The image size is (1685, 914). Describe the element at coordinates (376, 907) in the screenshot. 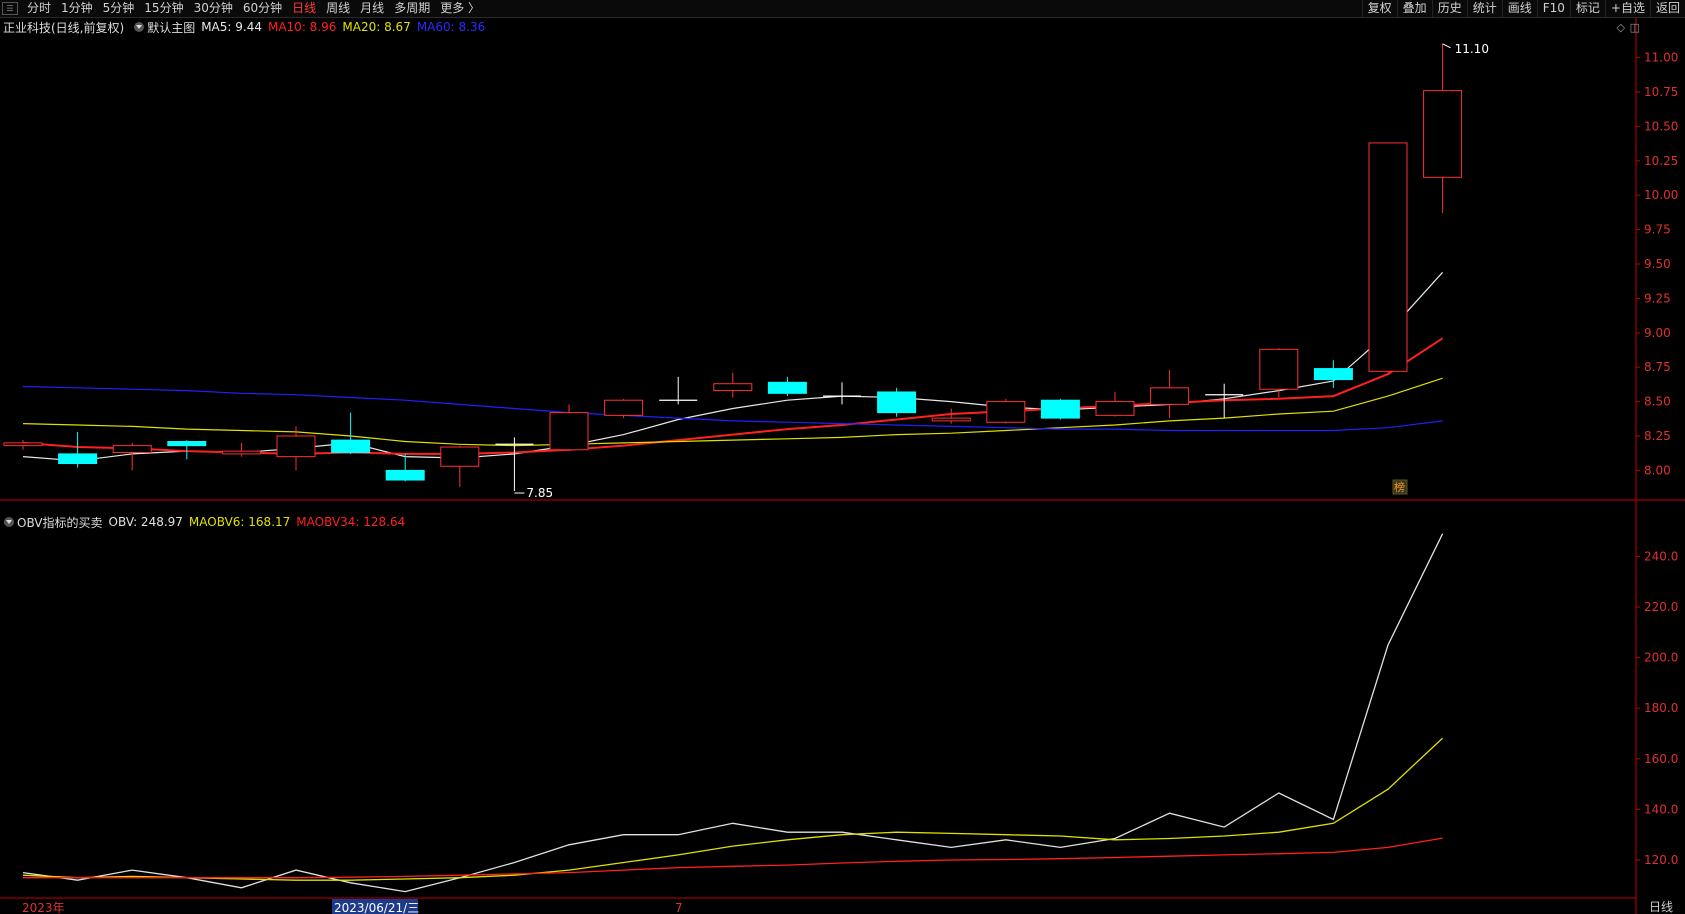

I see `date-label: 2023/06/21/三` at that location.